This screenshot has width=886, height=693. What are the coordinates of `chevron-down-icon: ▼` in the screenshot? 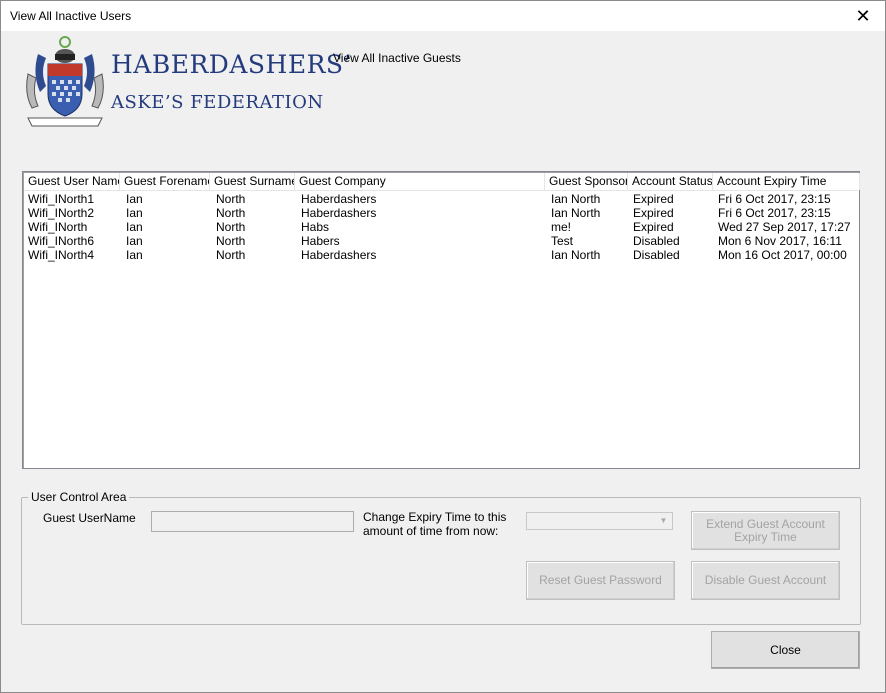 It's located at (663, 521).